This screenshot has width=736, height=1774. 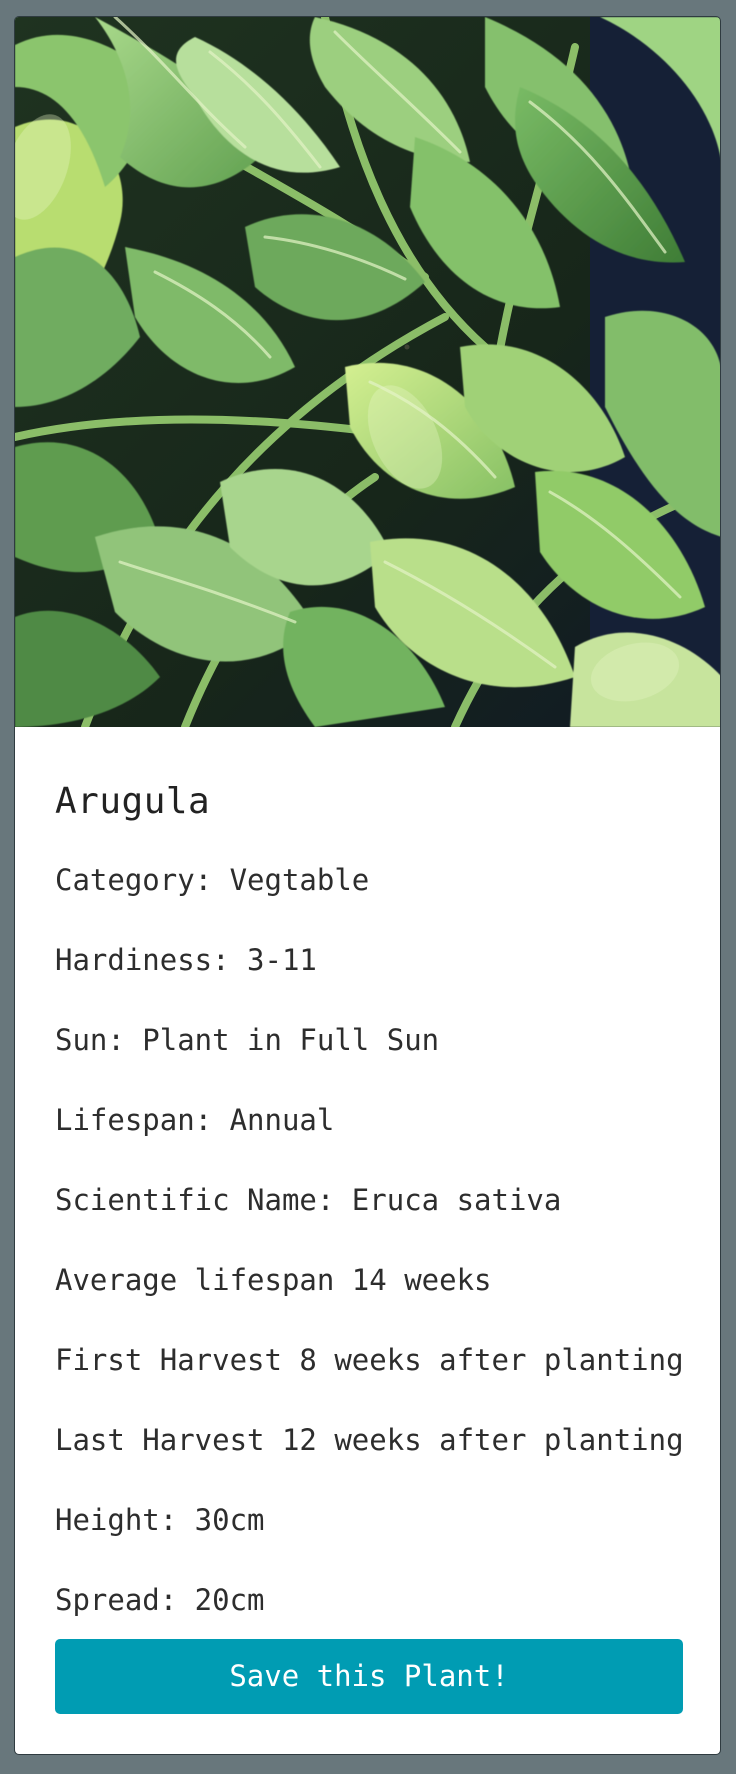 I want to click on plant-spread: Spread: 20cm, so click(x=160, y=1600).